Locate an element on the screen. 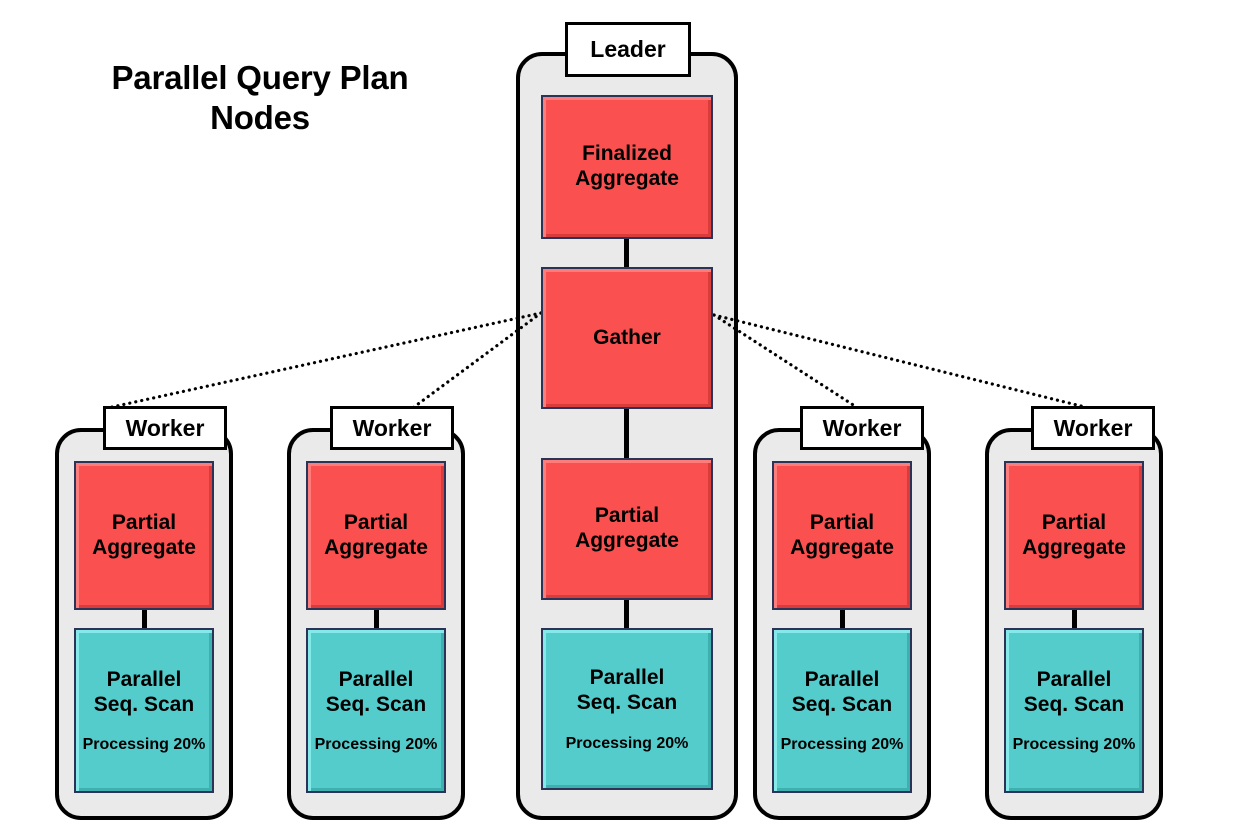 Image resolution: width=1250 pixels, height=838 pixels. link-worker-1-partial-to-scan is located at coordinates (144, 619).